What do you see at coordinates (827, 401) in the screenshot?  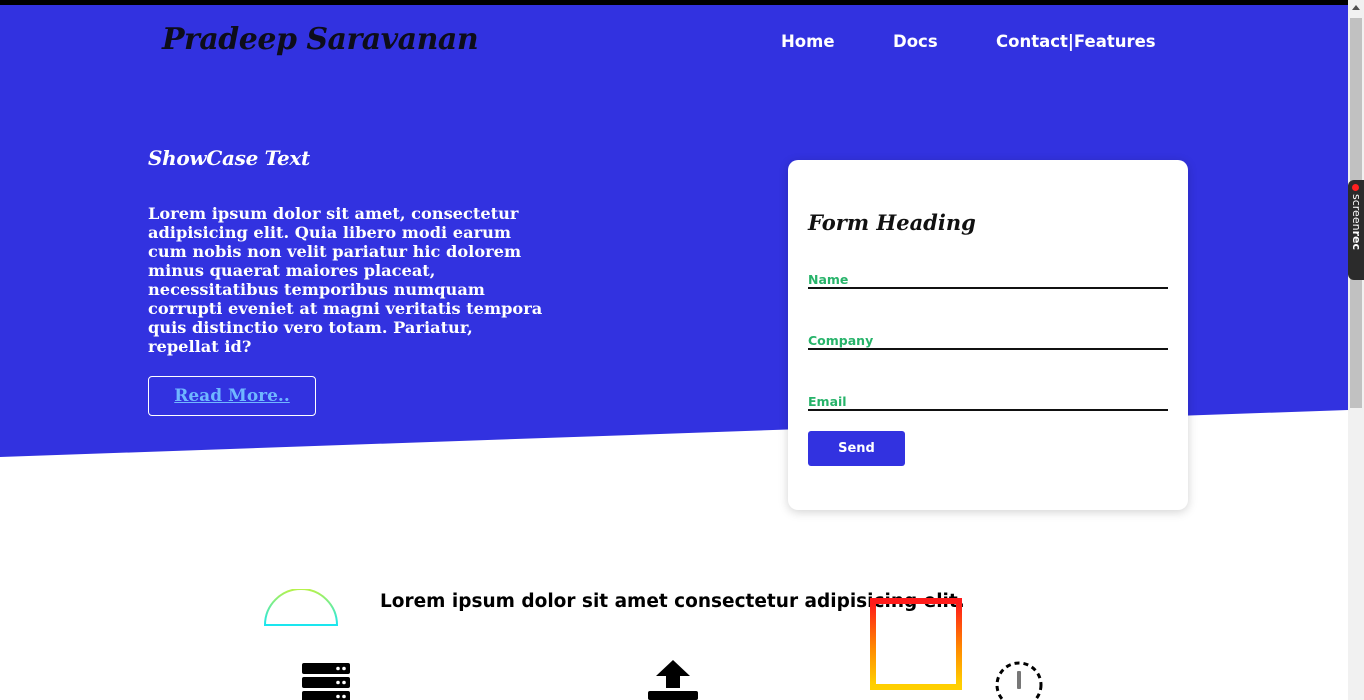 I see `email-label: Email` at bounding box center [827, 401].